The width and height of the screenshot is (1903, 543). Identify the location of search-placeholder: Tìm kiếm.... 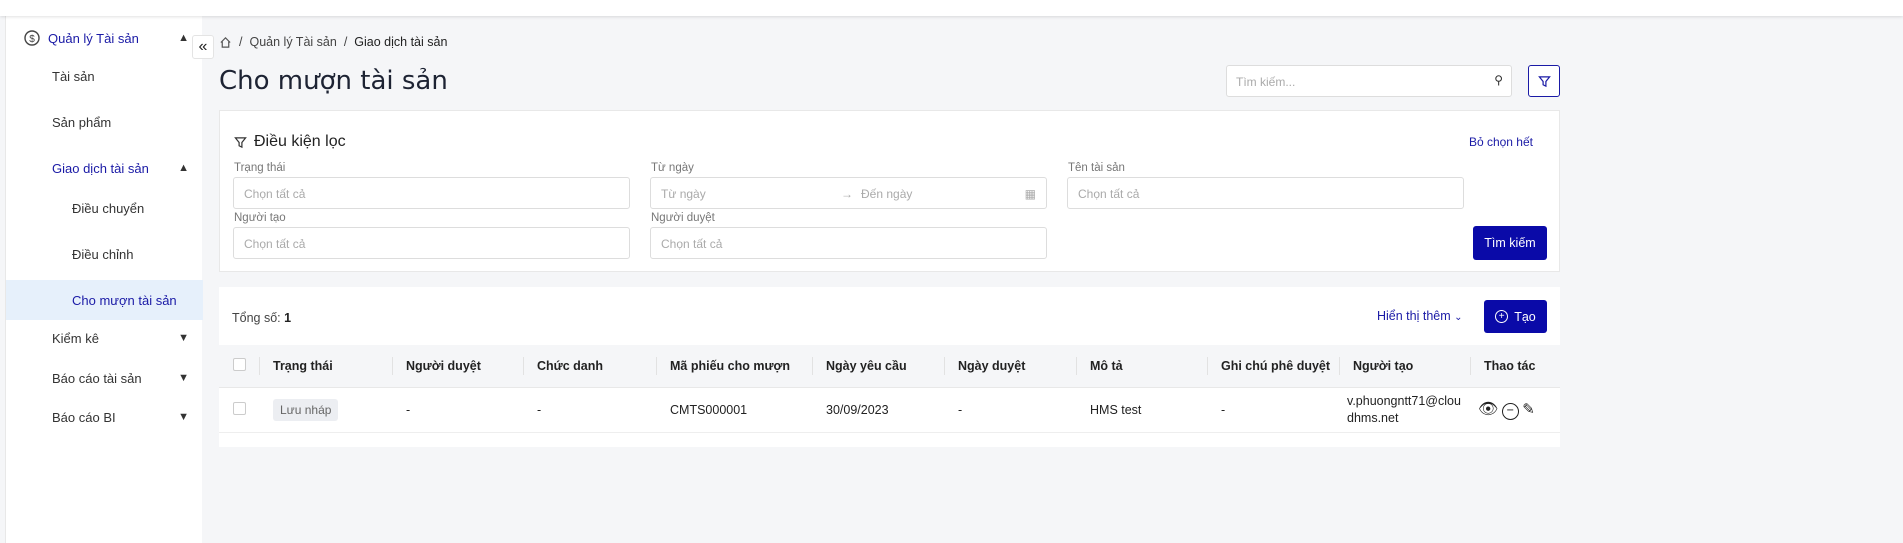
(1266, 82).